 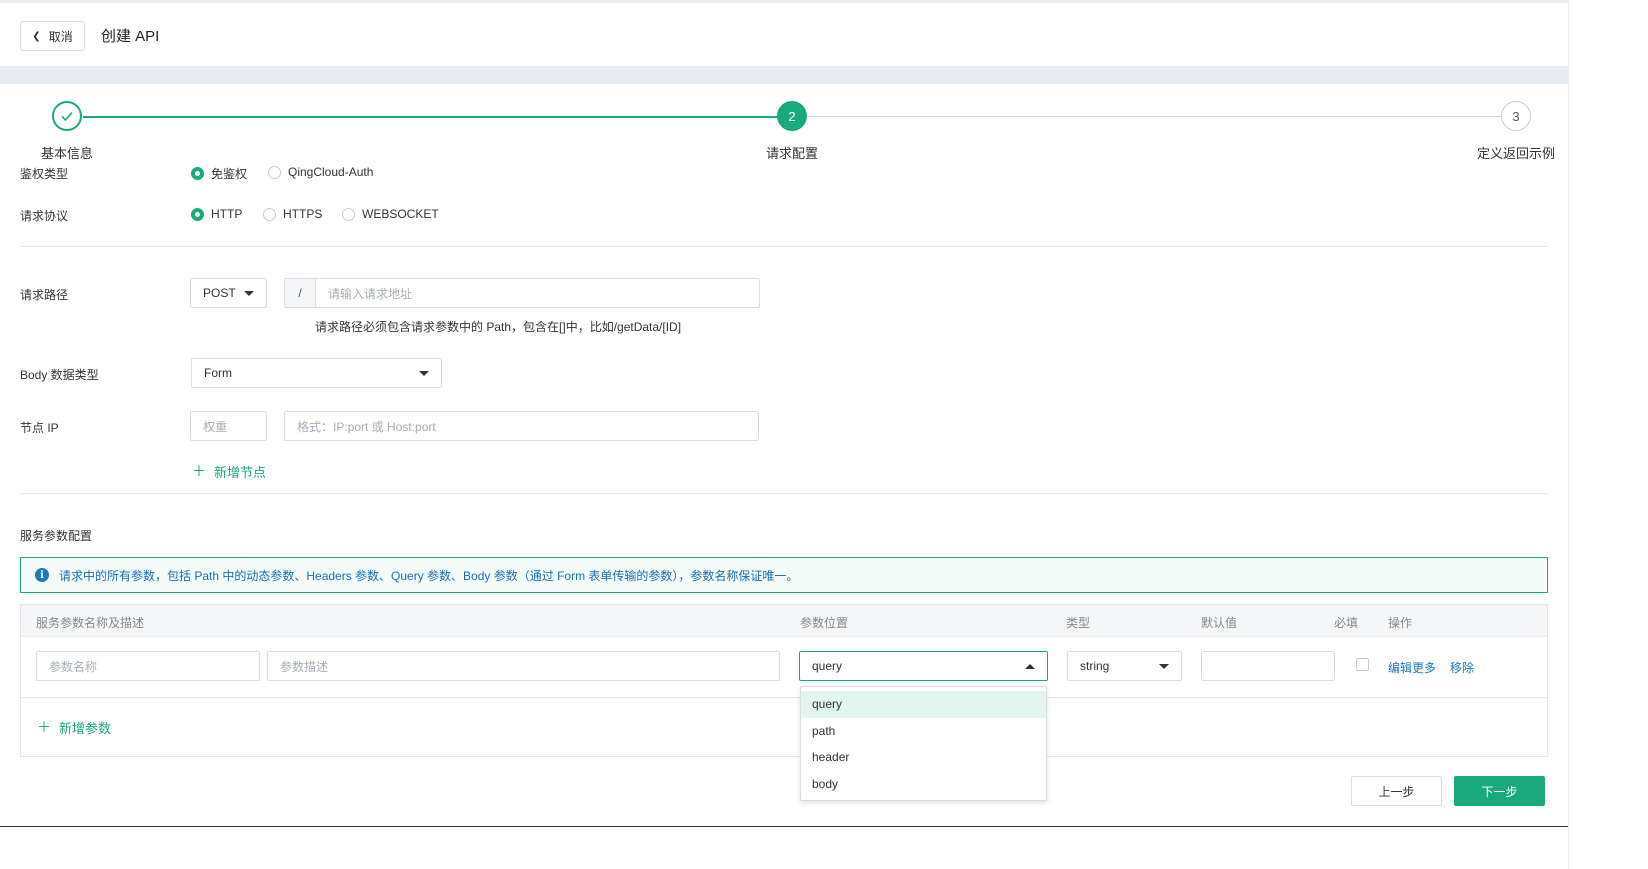 What do you see at coordinates (331, 172) in the screenshot?
I see `auth-option-label: QingCloud-Auth` at bounding box center [331, 172].